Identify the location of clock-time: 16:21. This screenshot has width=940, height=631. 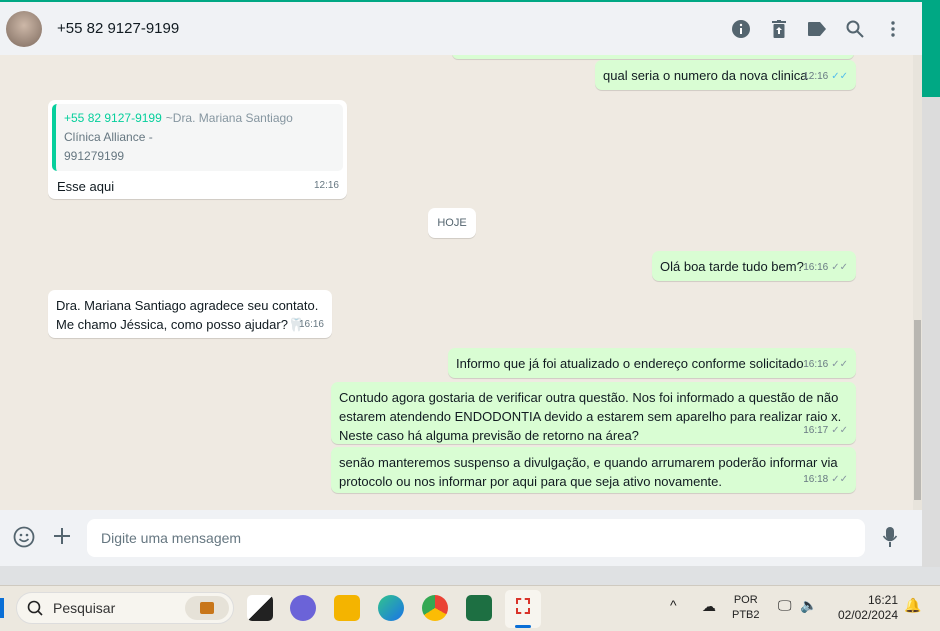
(882, 600).